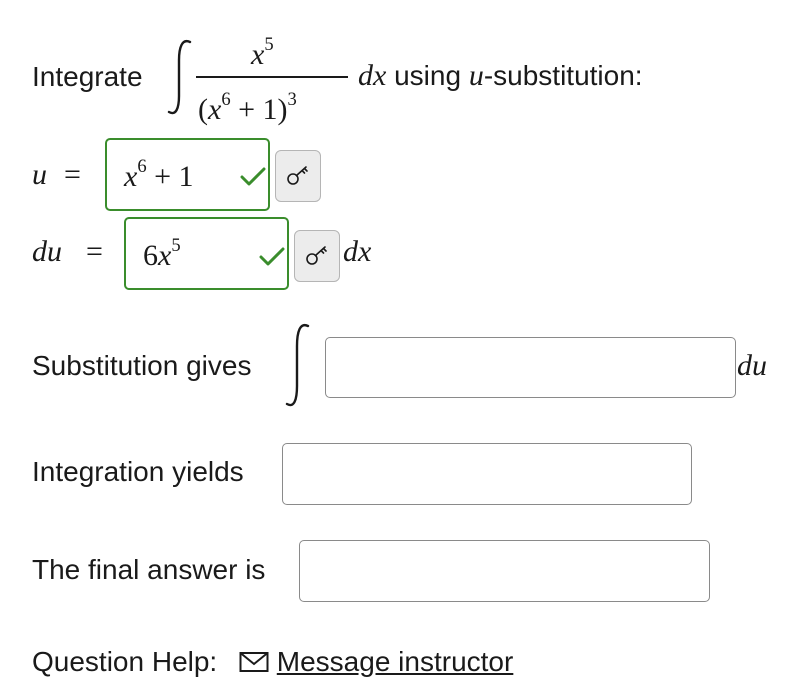 This screenshot has height=677, width=810. What do you see at coordinates (87, 76) in the screenshot?
I see `problem-prefix: Integrate` at bounding box center [87, 76].